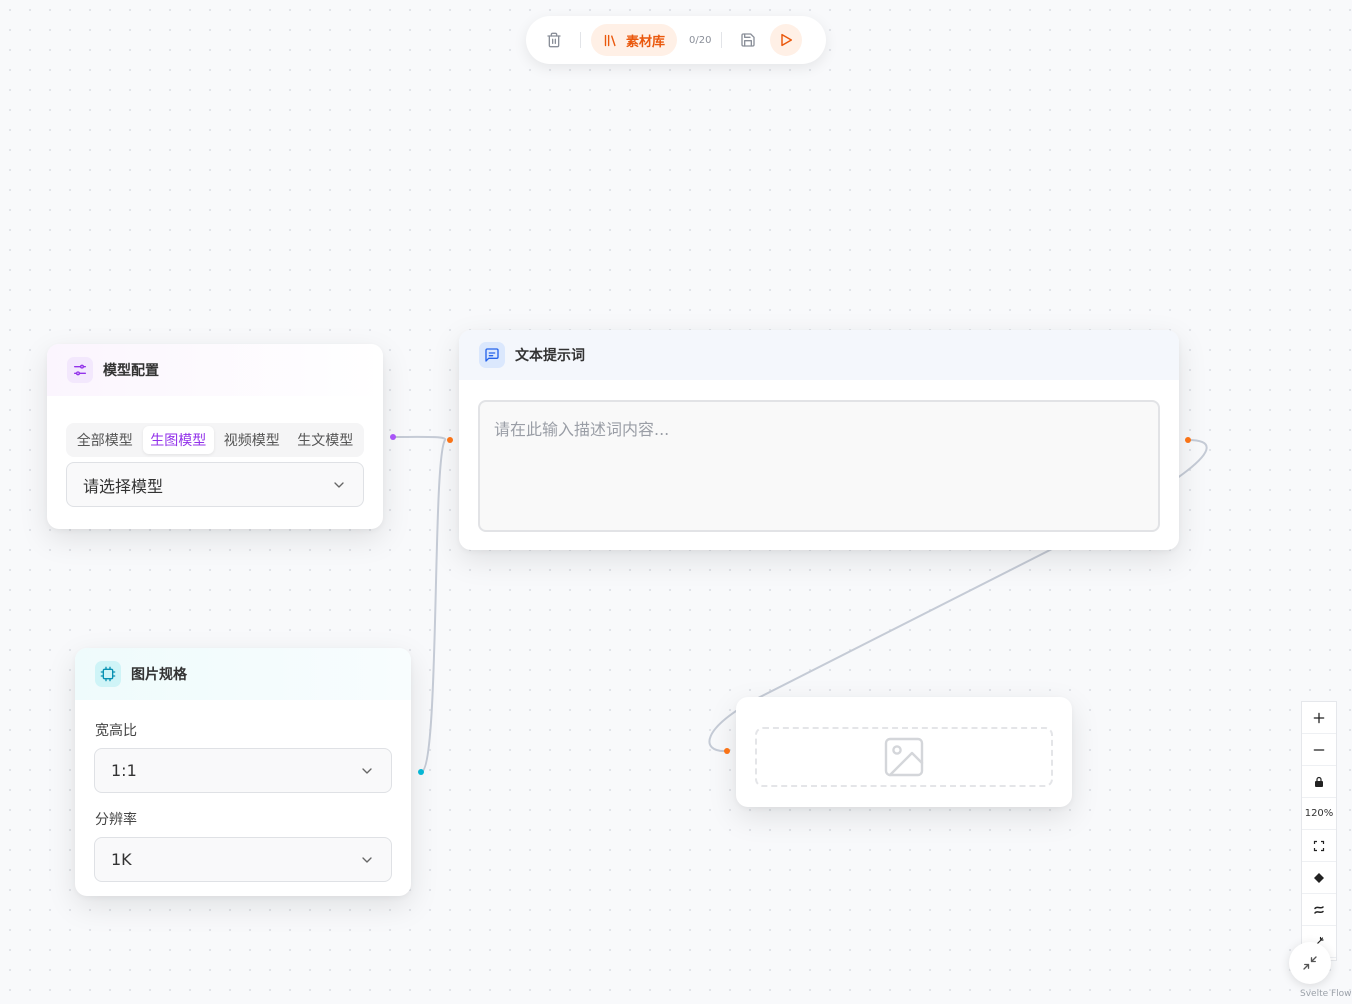 The width and height of the screenshot is (1352, 1004). Describe the element at coordinates (108, 674) in the screenshot. I see `frame-icon` at that location.